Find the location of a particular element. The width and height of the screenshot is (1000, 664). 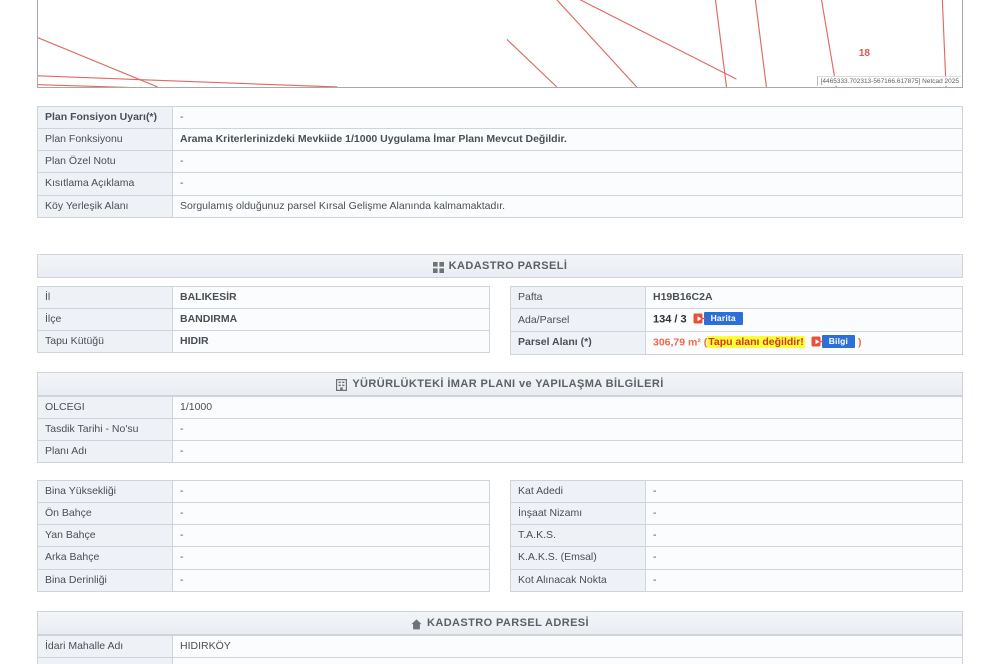

section-header-parsel-adresi: KADASTRO PARSEL ADRESİ is located at coordinates (500, 623).